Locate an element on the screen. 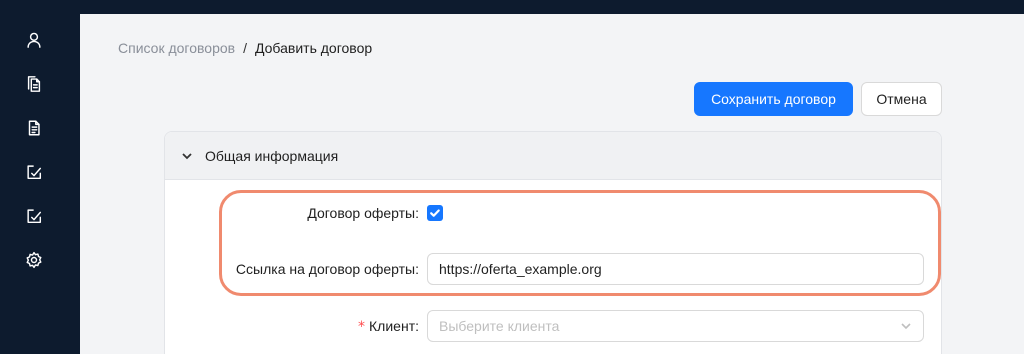  panel-title: Общая информация is located at coordinates (272, 155).